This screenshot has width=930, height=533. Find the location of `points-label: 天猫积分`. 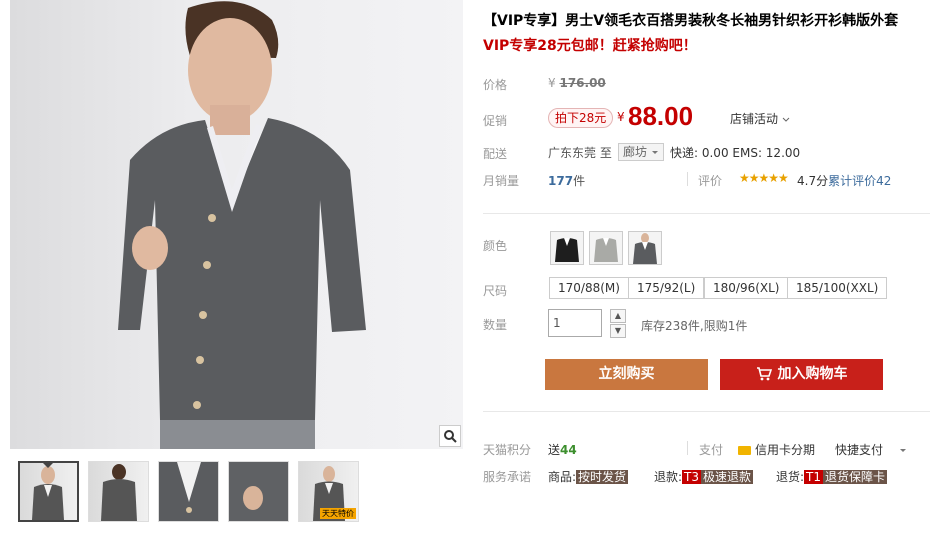

points-label: 天猫积分 is located at coordinates (507, 450).